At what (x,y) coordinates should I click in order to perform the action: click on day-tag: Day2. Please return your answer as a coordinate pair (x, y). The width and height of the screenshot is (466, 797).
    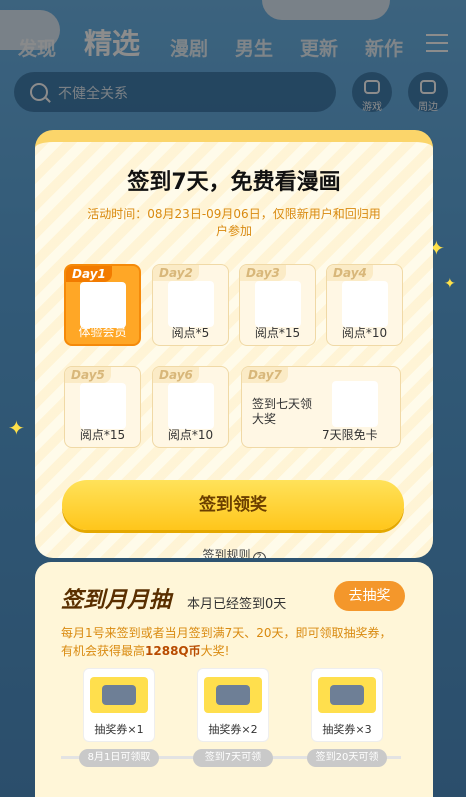
    Looking at the image, I should click on (176, 273).